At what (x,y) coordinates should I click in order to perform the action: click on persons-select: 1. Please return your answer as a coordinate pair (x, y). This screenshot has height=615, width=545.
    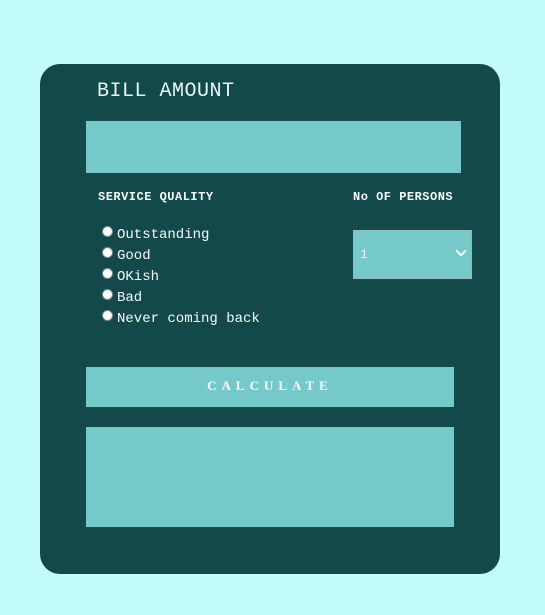
    Looking at the image, I should click on (412, 254).